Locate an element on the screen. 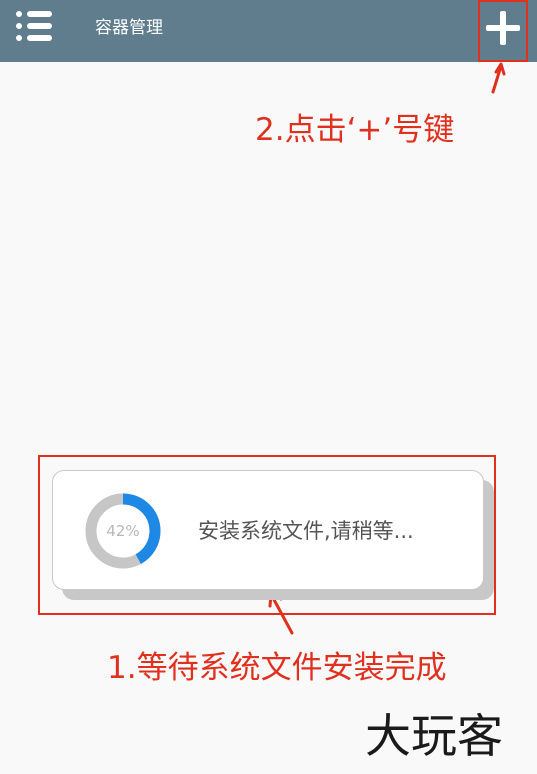 The width and height of the screenshot is (537, 774). progress-percent: 42% is located at coordinates (123, 531).